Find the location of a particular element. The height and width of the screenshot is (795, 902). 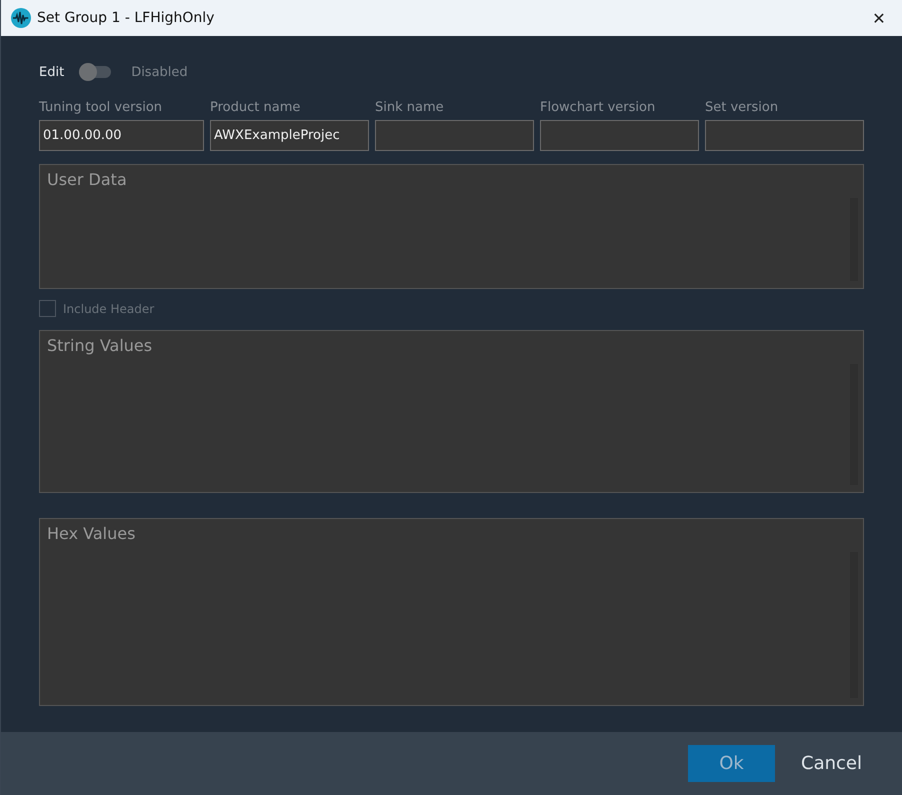

window-title: Set Group 1 - LFHighOnly is located at coordinates (126, 18).